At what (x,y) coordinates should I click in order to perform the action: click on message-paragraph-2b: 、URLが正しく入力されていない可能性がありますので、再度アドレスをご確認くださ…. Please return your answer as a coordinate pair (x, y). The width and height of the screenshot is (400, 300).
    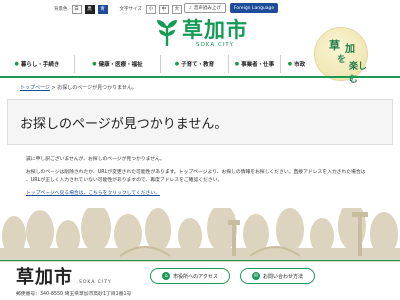
    Looking at the image, I should click on (124, 180).